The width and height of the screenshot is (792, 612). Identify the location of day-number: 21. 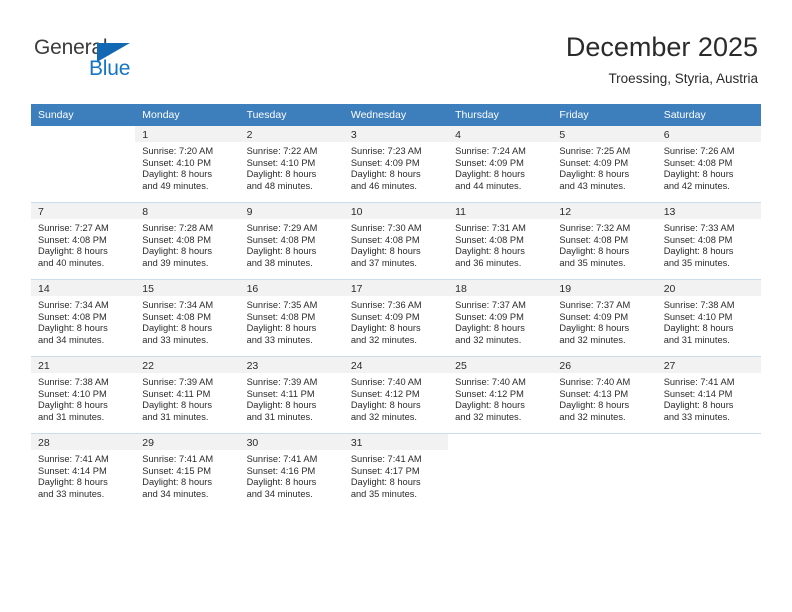
(83, 365).